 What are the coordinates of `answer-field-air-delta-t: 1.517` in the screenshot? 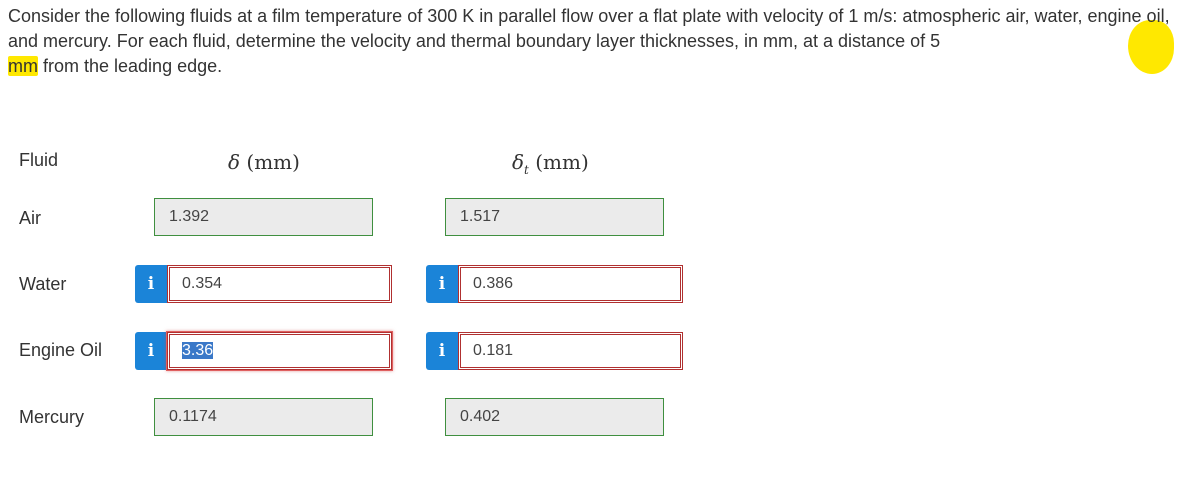 It's located at (554, 217).